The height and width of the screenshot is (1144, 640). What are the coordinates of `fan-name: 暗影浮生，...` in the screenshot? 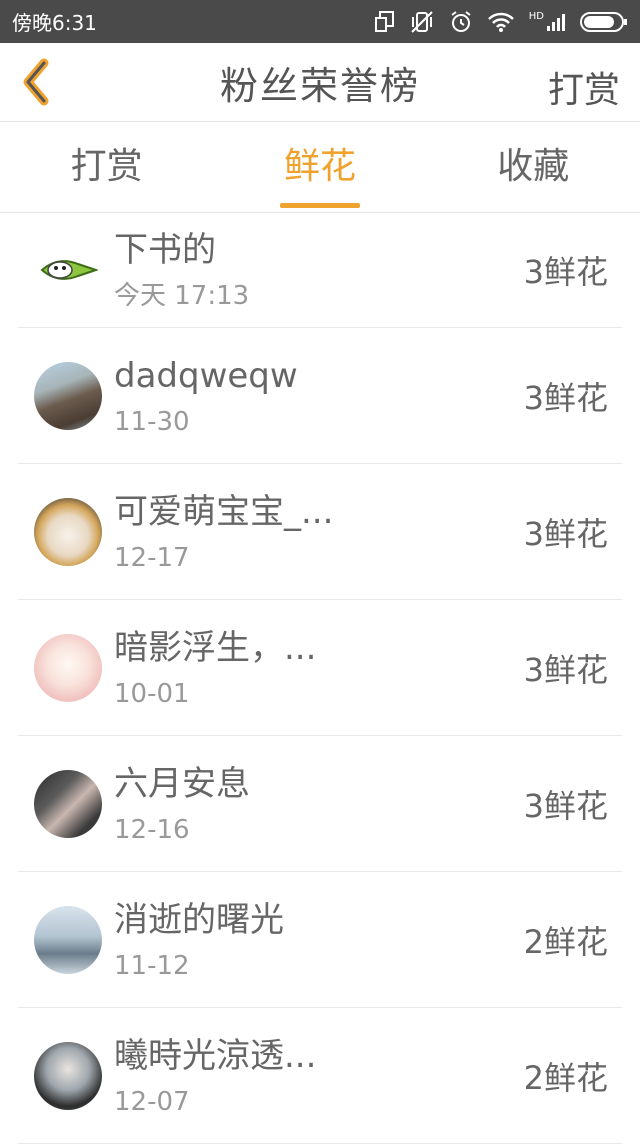 It's located at (215, 647).